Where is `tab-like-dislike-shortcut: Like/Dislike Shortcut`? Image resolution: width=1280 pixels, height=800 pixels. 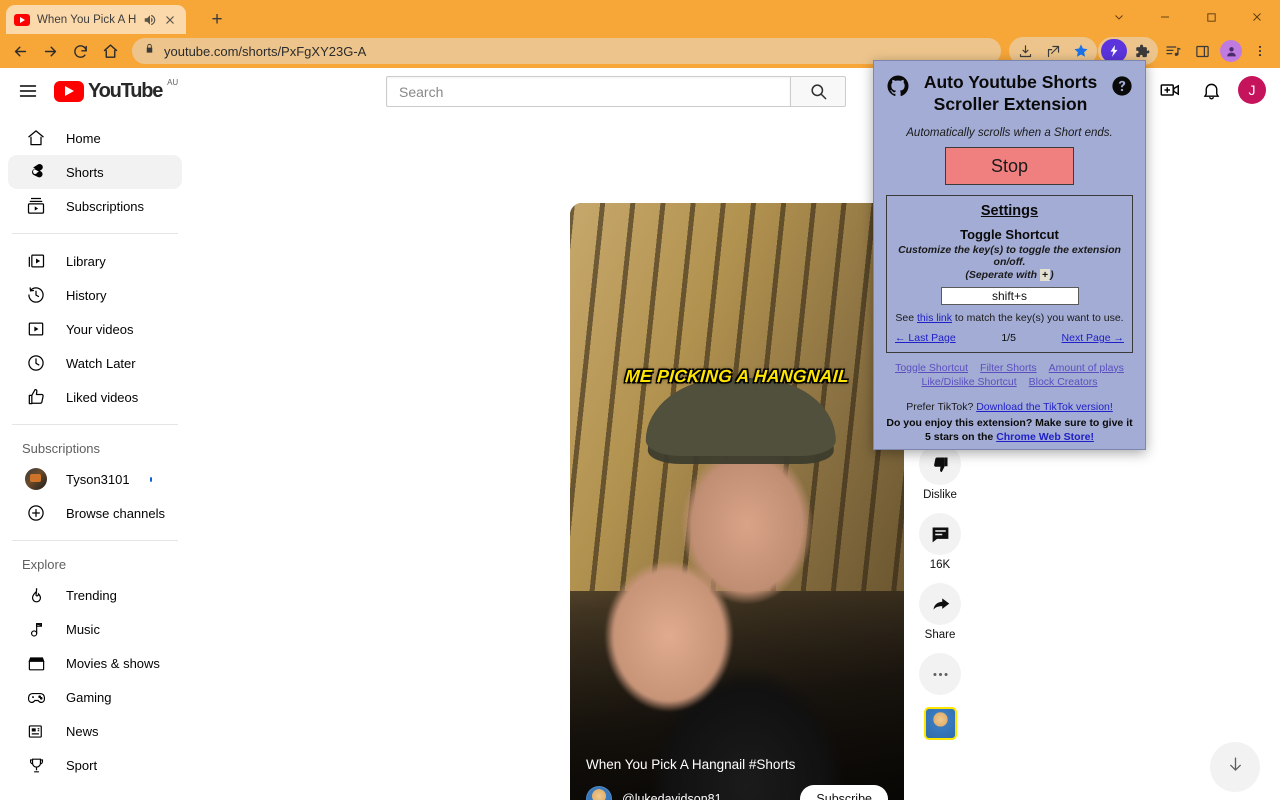
tab-like-dislike-shortcut: Like/Dislike Shortcut is located at coordinates (969, 382).